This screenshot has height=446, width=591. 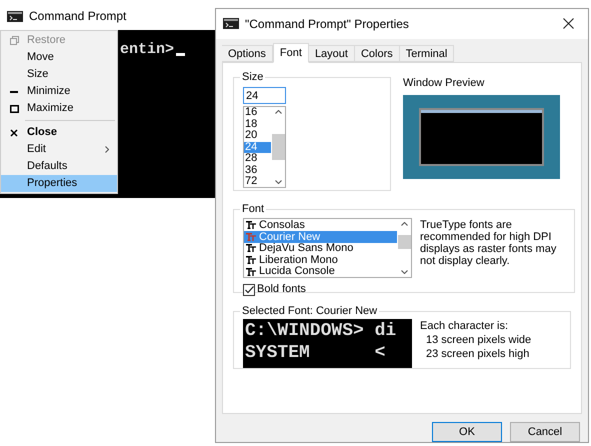 I want to click on menu-item: Edit, so click(x=59, y=149).